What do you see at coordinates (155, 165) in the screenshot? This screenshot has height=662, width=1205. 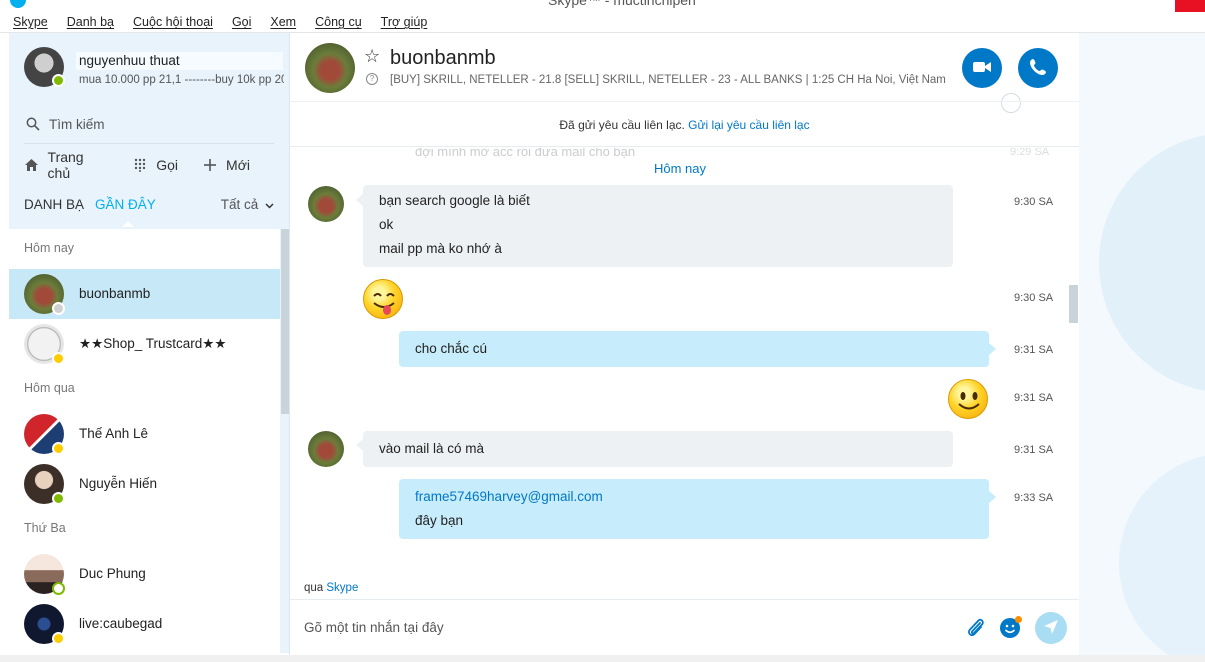 I see `call-button: Gọi` at bounding box center [155, 165].